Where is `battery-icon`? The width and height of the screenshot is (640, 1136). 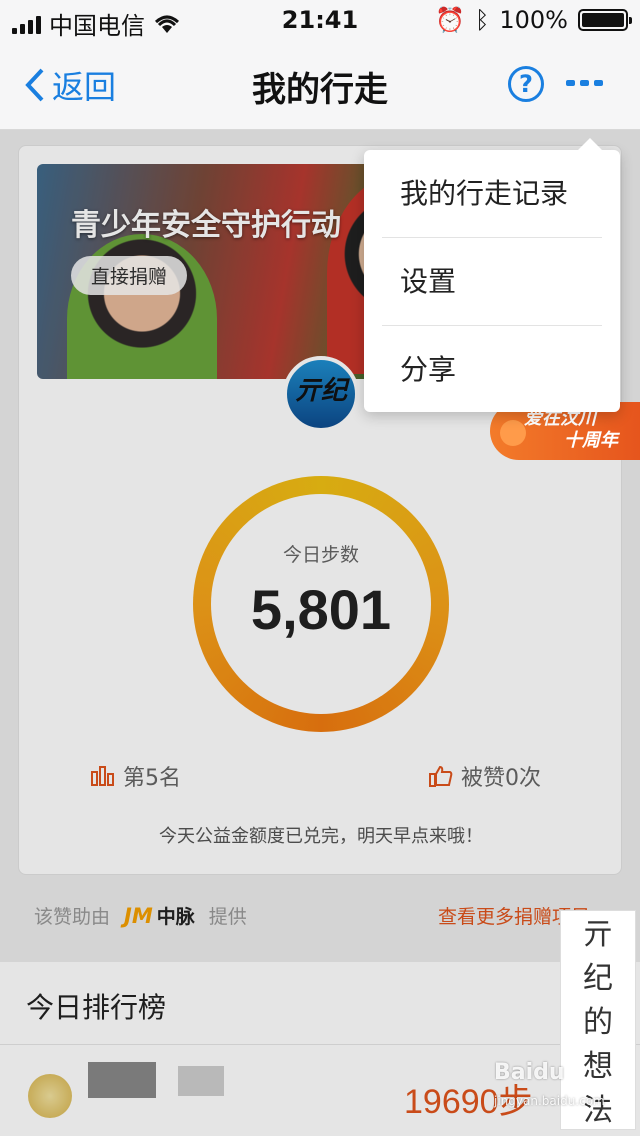
battery-icon is located at coordinates (605, 20).